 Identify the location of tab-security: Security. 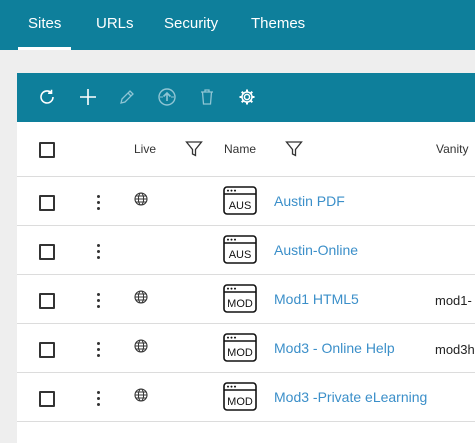
(191, 25).